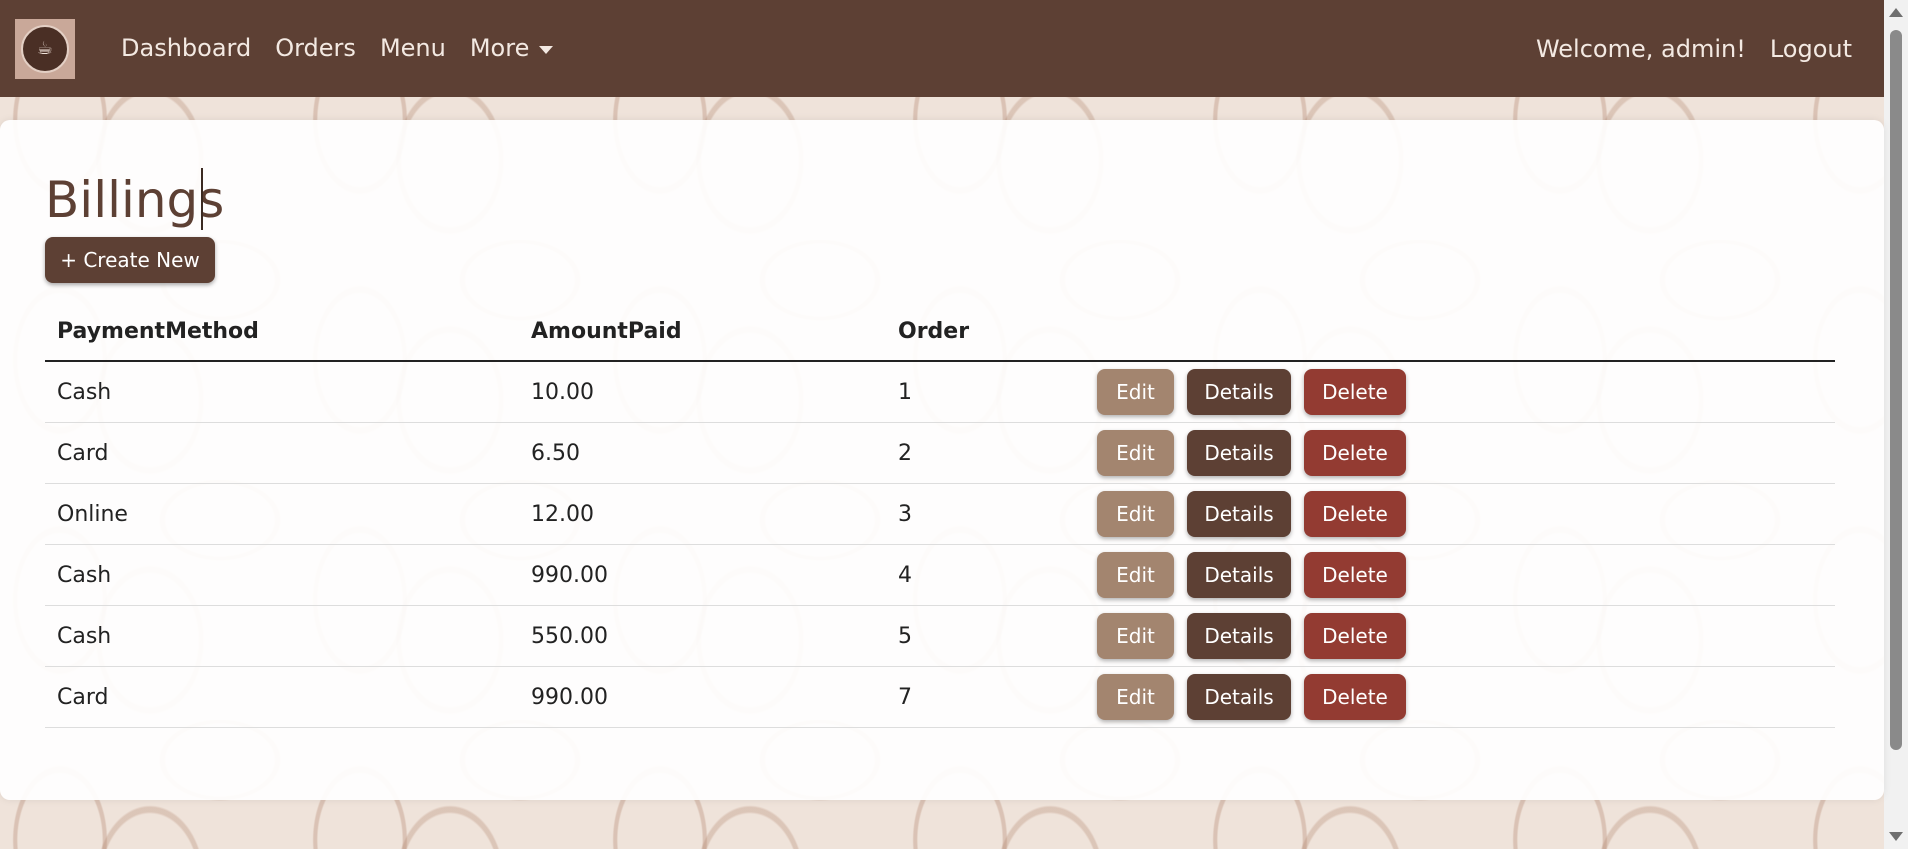 The width and height of the screenshot is (1908, 849). I want to click on nav-dropdown-more: More, so click(512, 48).